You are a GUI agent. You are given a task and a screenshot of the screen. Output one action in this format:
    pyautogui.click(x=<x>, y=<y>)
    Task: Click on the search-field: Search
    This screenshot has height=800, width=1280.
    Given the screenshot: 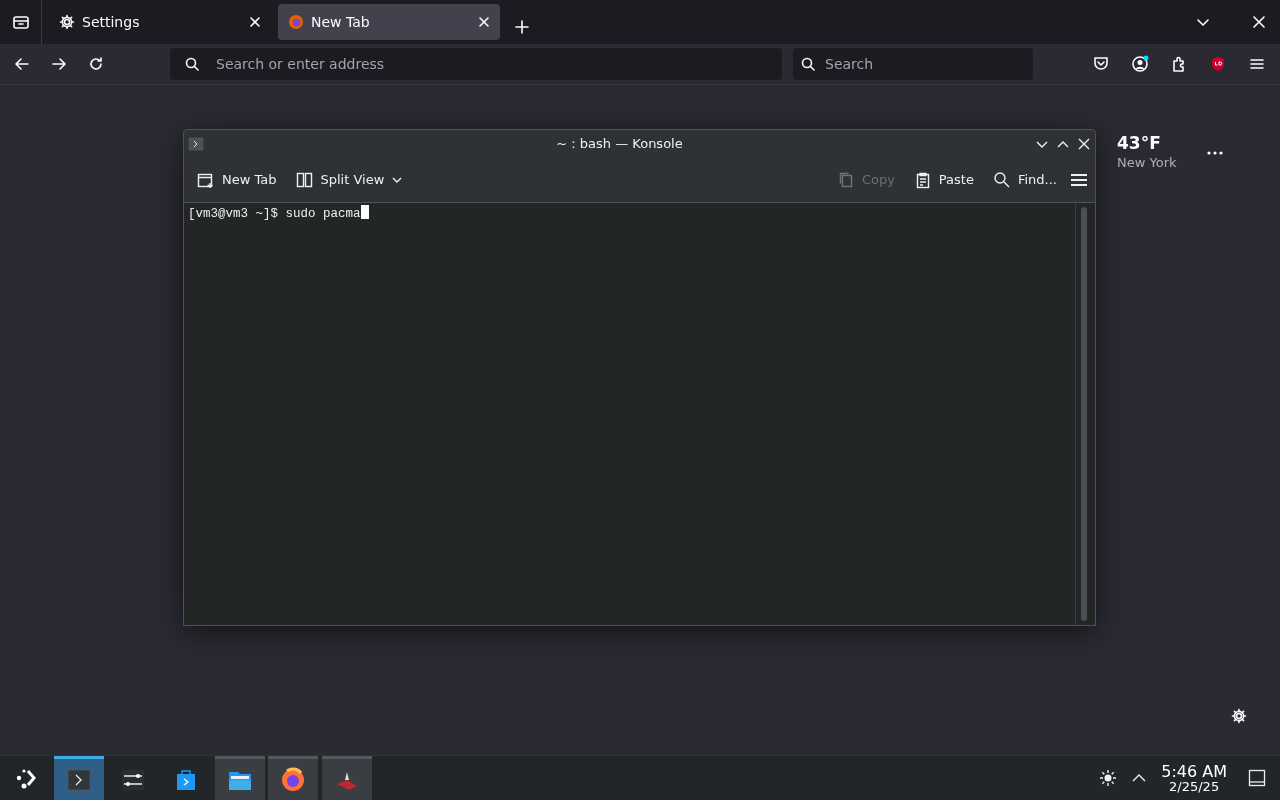 What is the action you would take?
    pyautogui.click(x=913, y=64)
    